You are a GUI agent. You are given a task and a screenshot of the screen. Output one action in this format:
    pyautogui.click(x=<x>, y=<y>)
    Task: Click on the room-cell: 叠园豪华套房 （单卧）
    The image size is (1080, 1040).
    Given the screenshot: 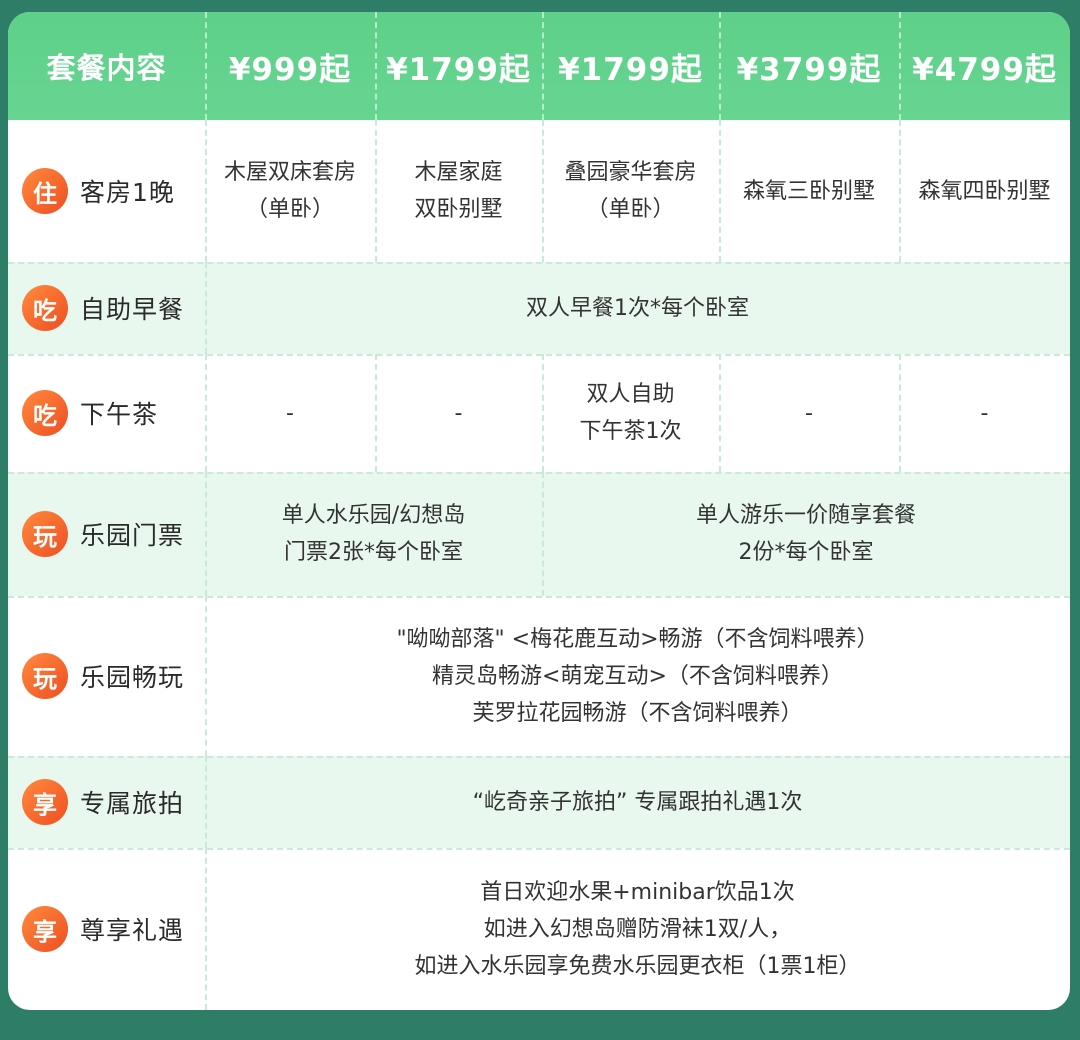 What is the action you would take?
    pyautogui.click(x=630, y=191)
    